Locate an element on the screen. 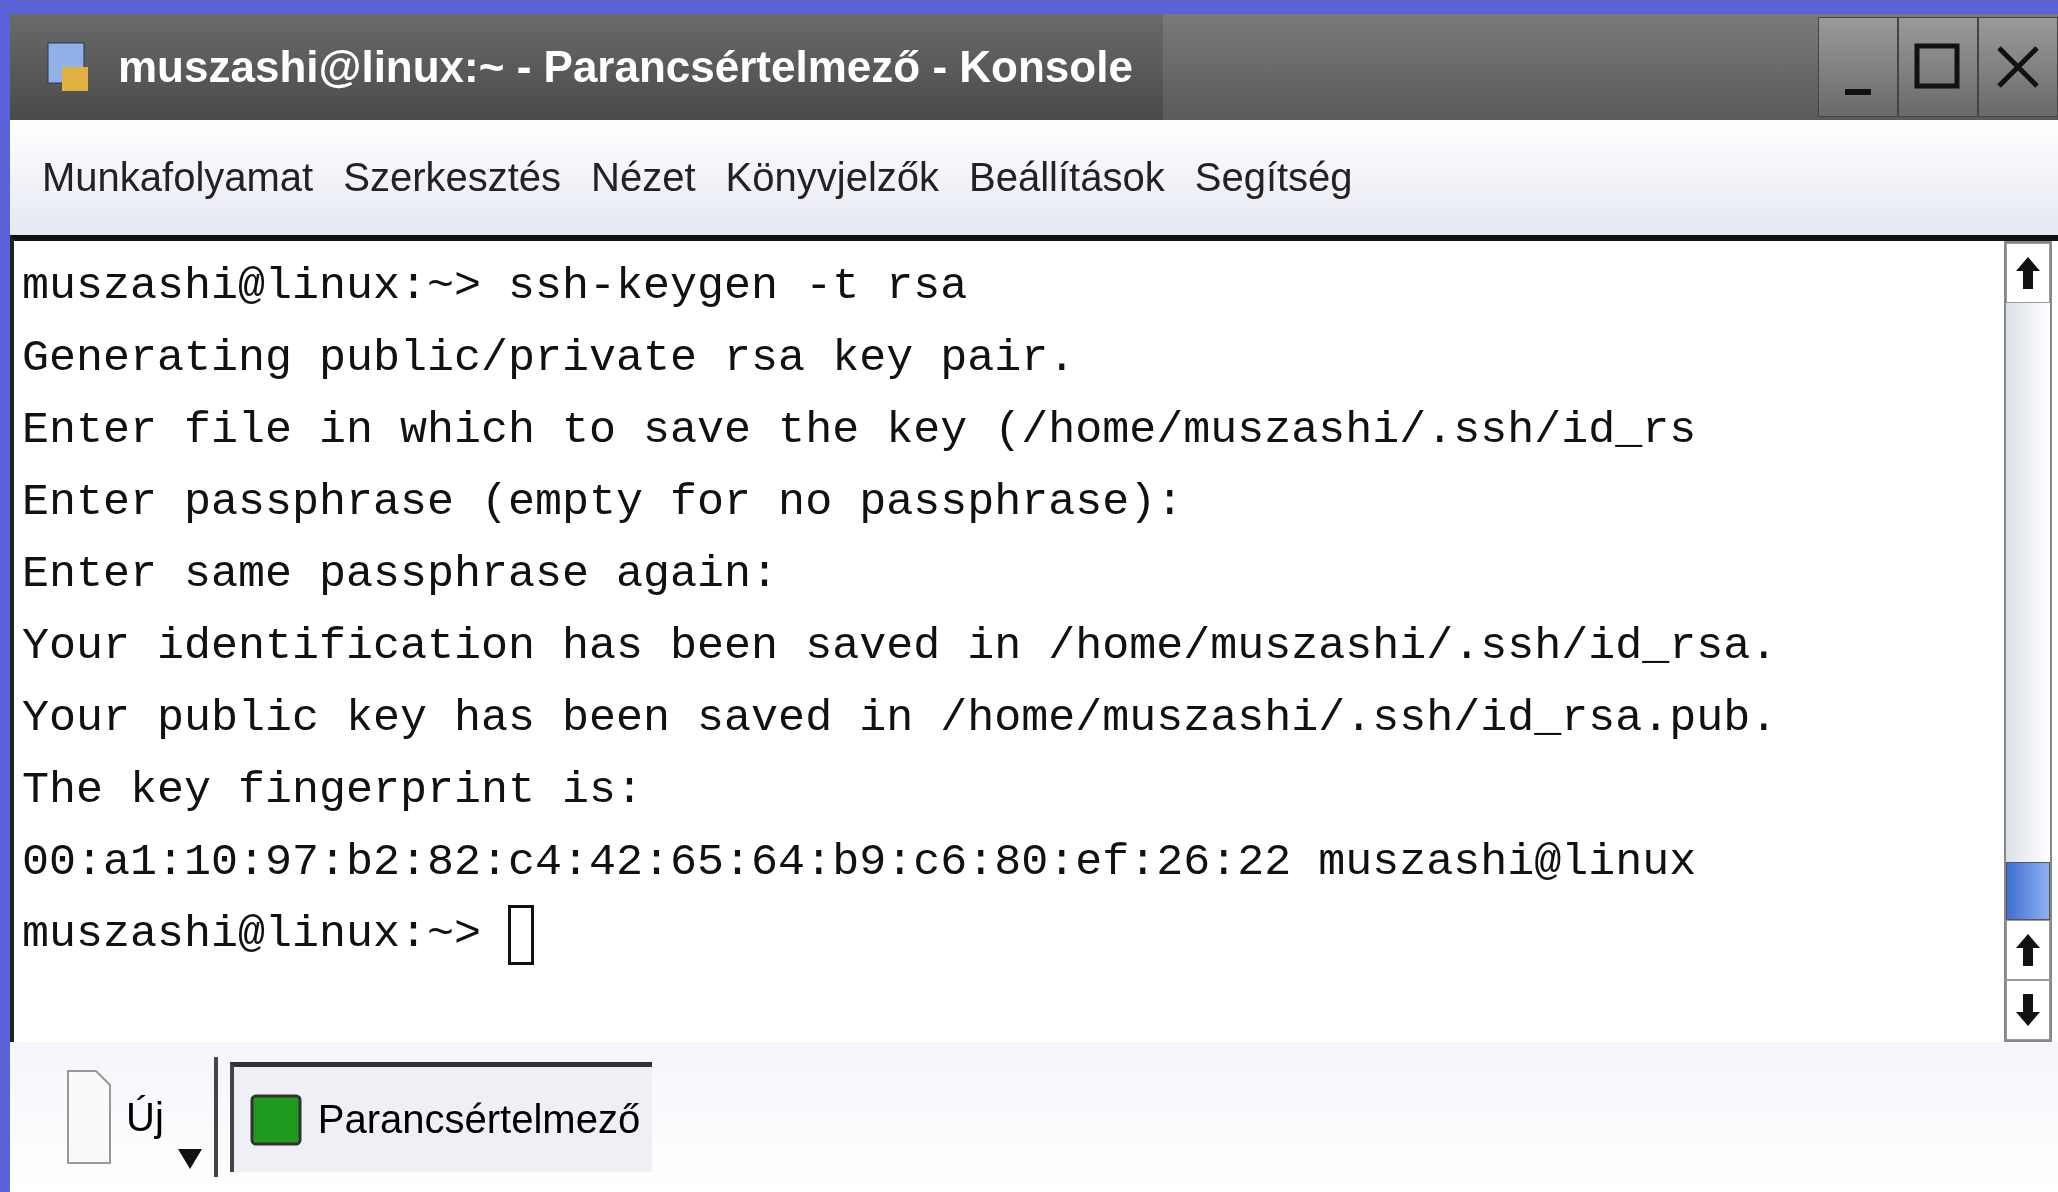 The height and width of the screenshot is (1192, 2058). document-icon is located at coordinates (89, 1117).